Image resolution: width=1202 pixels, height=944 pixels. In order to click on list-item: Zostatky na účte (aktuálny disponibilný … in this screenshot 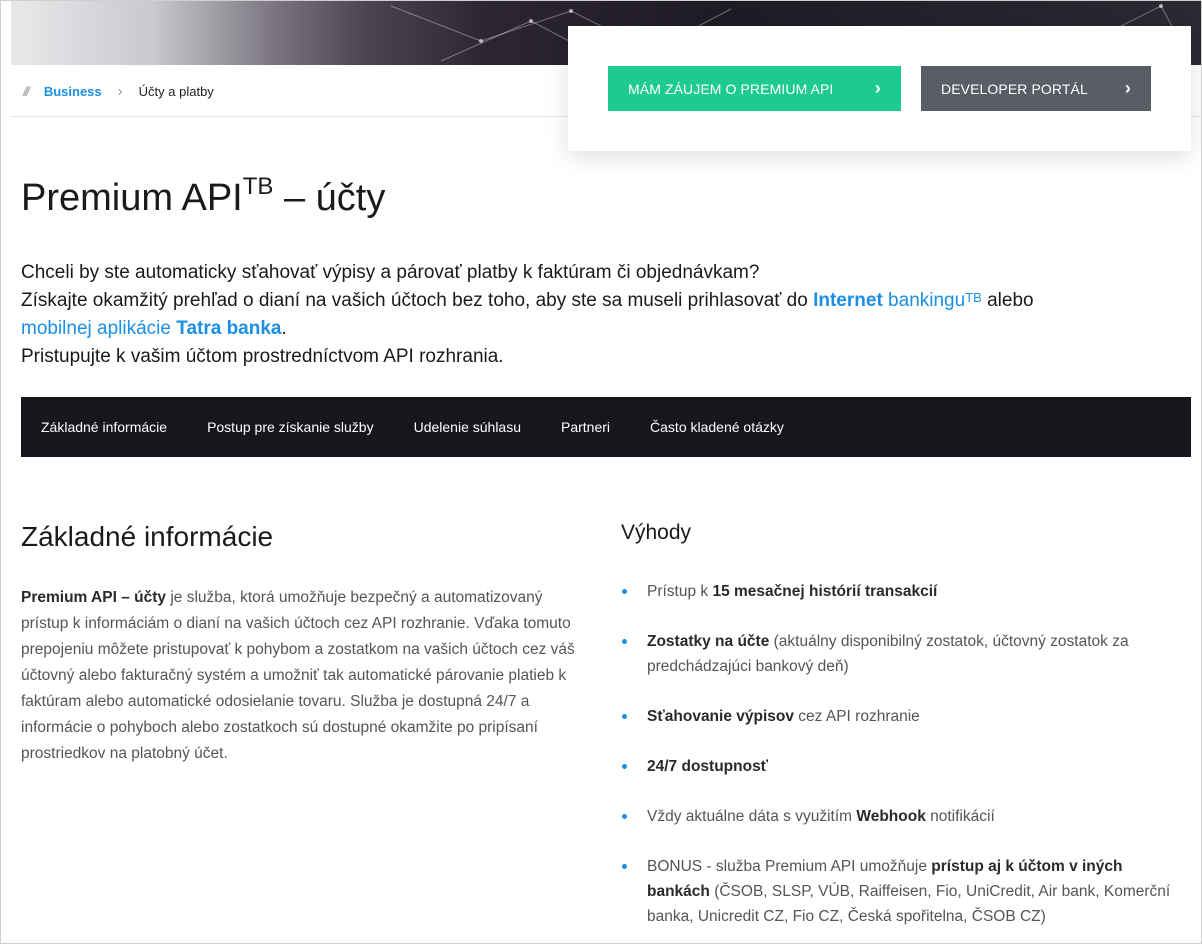, I will do `click(901, 654)`.